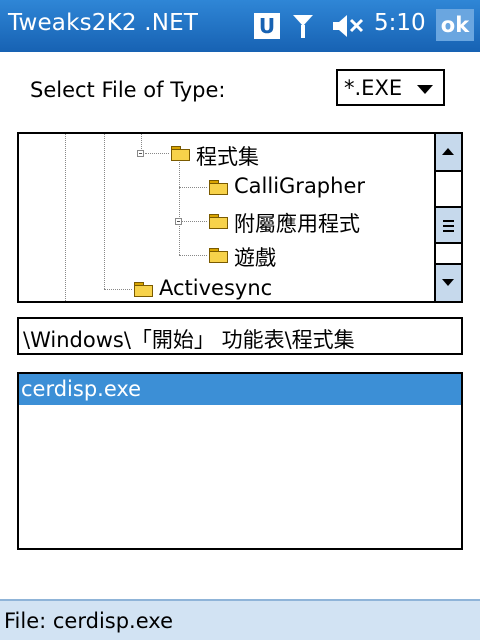 This screenshot has width=480, height=640. What do you see at coordinates (128, 90) in the screenshot?
I see `select-file-type-label: Select File of Type:` at bounding box center [128, 90].